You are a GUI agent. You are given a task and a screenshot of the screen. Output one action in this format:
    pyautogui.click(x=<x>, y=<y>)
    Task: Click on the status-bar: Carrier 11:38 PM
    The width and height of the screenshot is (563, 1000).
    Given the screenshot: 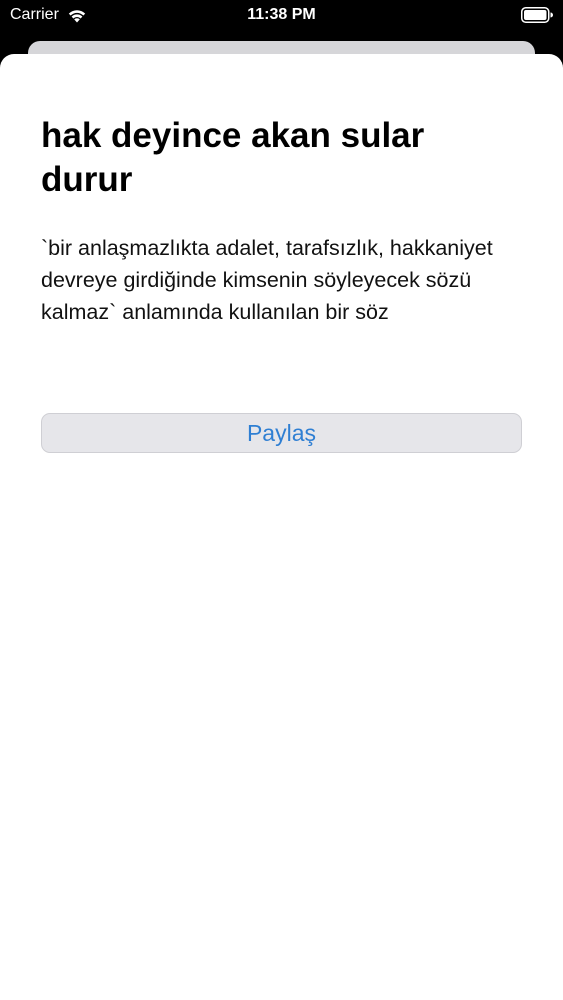 What is the action you would take?
    pyautogui.click(x=281, y=16)
    